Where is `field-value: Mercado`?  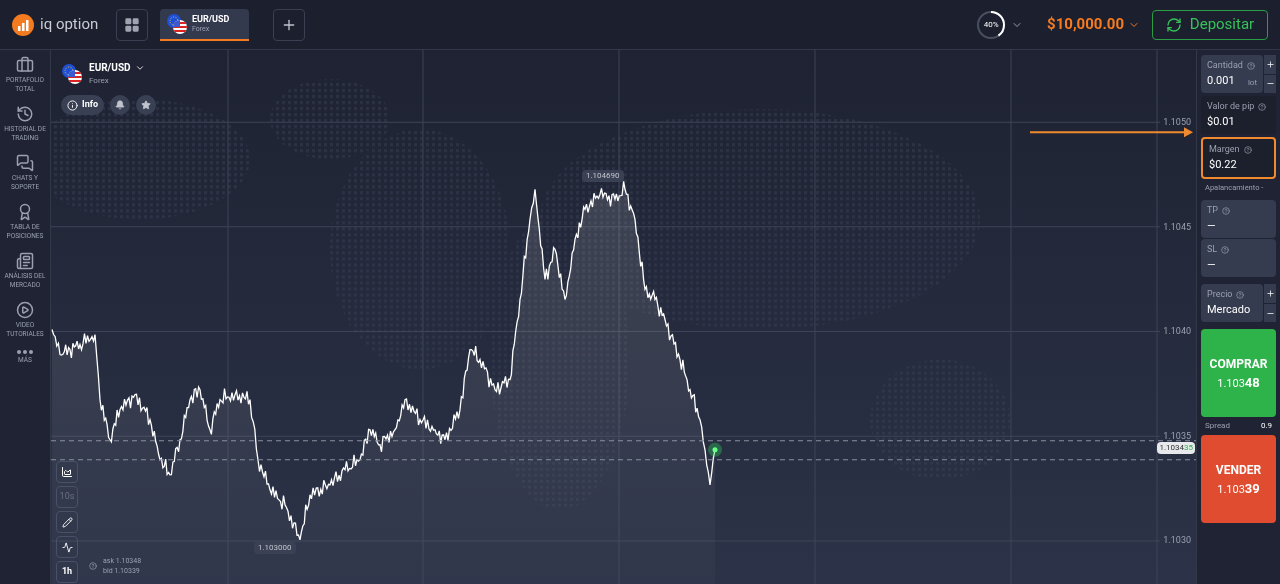 field-value: Mercado is located at coordinates (1229, 309).